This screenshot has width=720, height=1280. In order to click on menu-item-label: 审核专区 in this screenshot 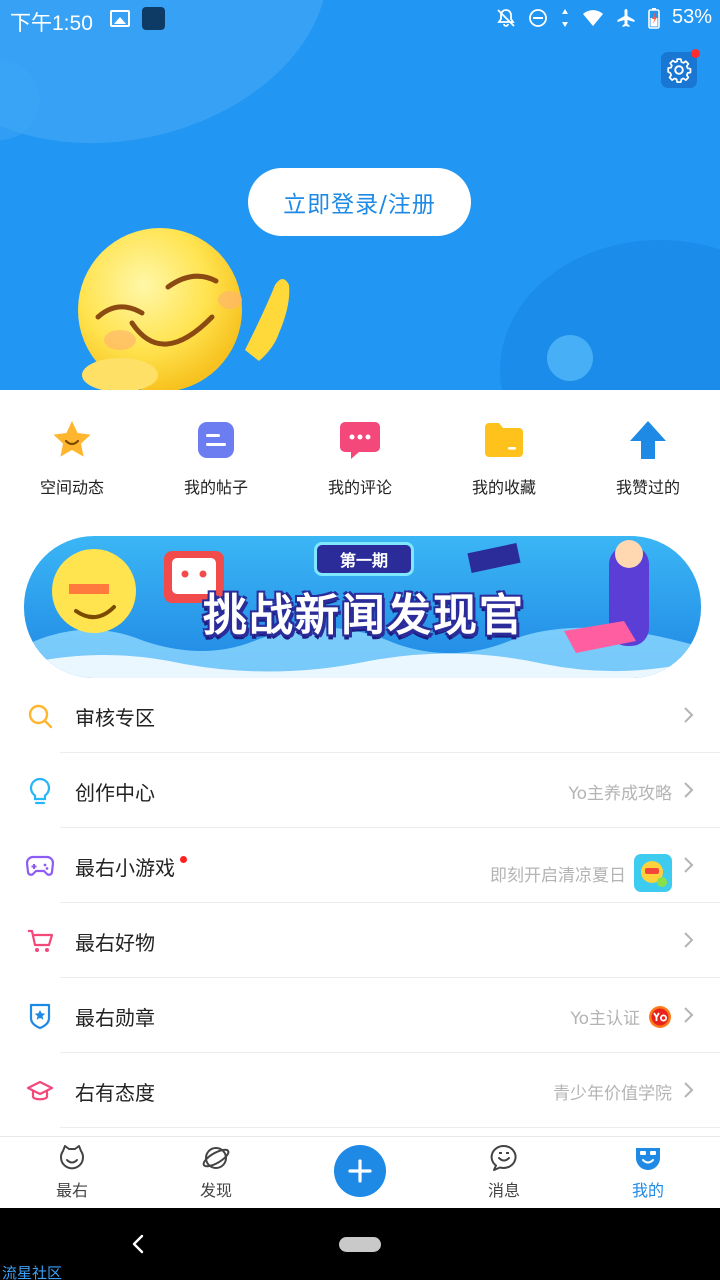, I will do `click(115, 718)`.